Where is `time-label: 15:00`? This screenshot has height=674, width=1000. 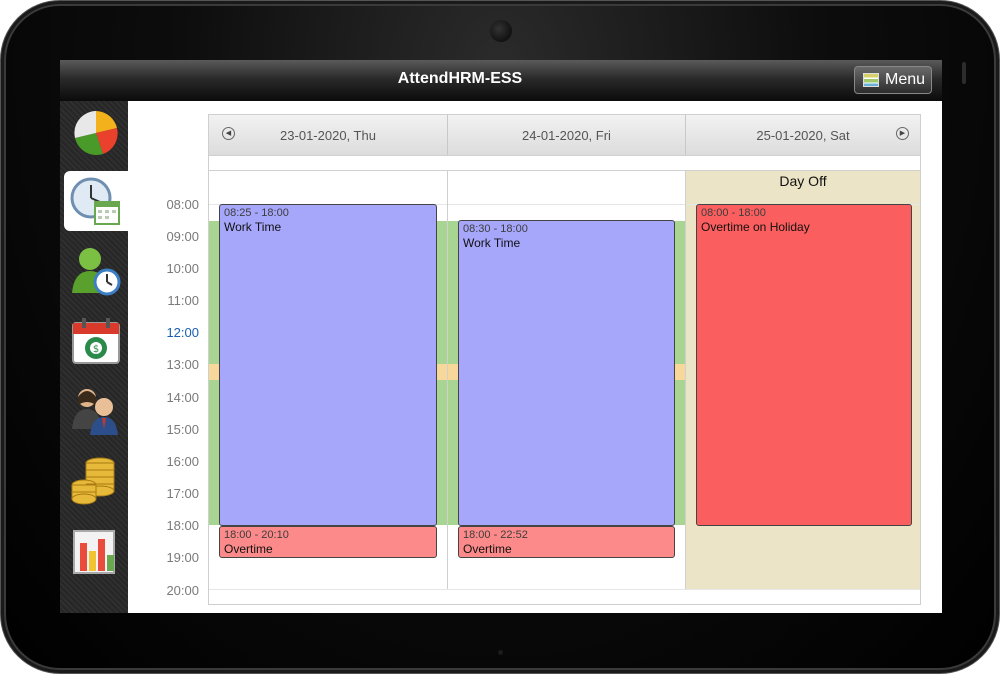 time-label: 15:00 is located at coordinates (182, 429).